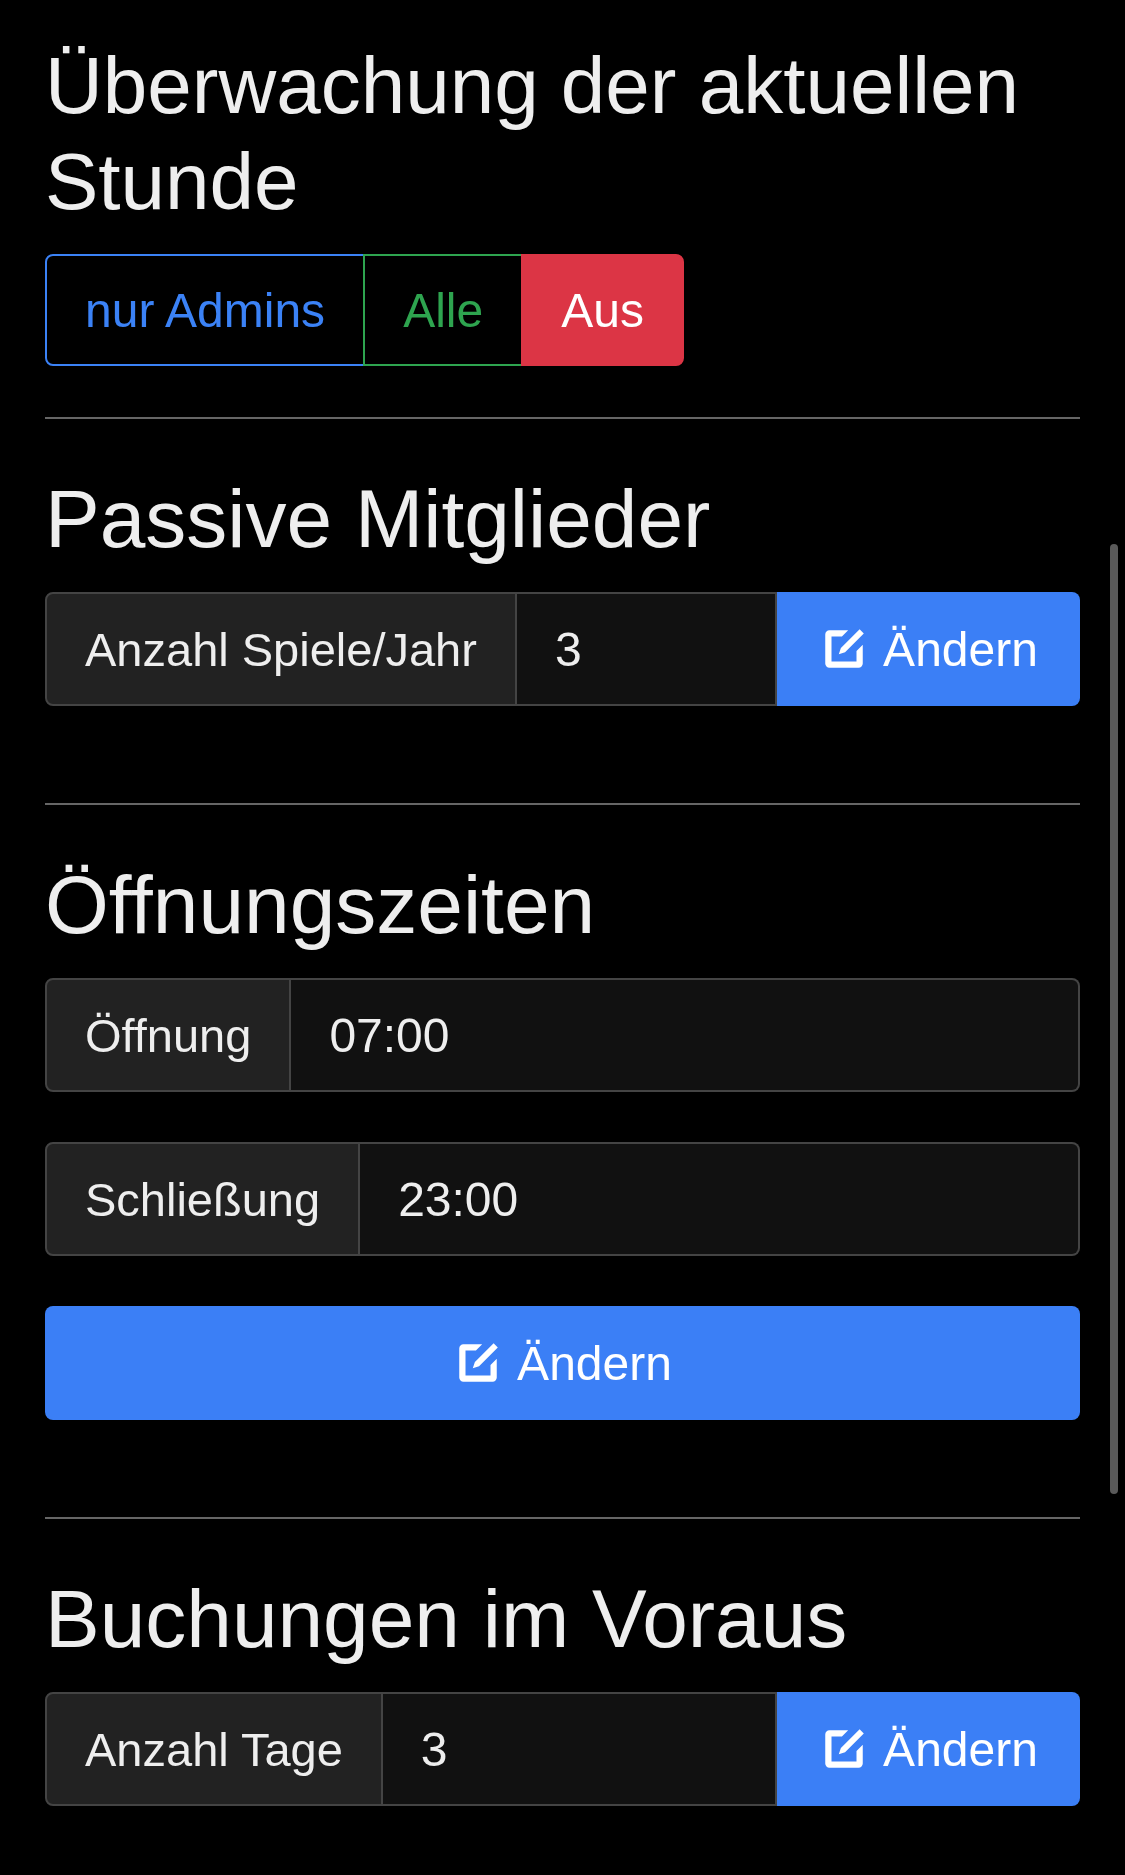 This screenshot has width=1125, height=1875. Describe the element at coordinates (378, 519) in the screenshot. I see `section-heading: Passive Mitglieder` at that location.